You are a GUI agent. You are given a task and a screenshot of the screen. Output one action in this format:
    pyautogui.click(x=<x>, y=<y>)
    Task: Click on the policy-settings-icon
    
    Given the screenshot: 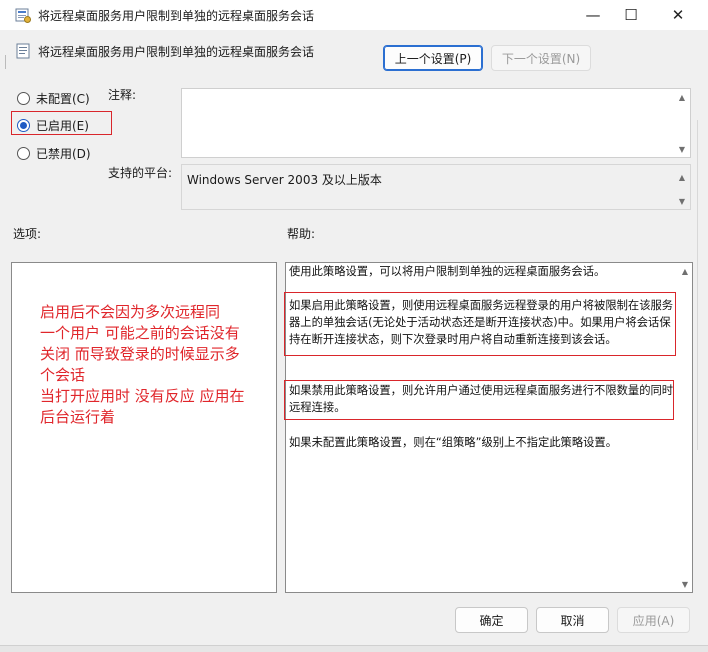 What is the action you would take?
    pyautogui.click(x=23, y=15)
    